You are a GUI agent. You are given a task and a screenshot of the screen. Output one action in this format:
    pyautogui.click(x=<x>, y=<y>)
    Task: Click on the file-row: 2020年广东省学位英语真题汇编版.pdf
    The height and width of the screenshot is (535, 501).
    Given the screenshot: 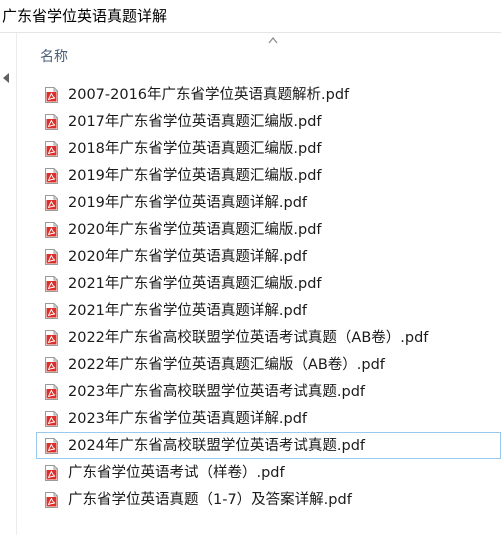 What is the action you would take?
    pyautogui.click(x=268, y=229)
    